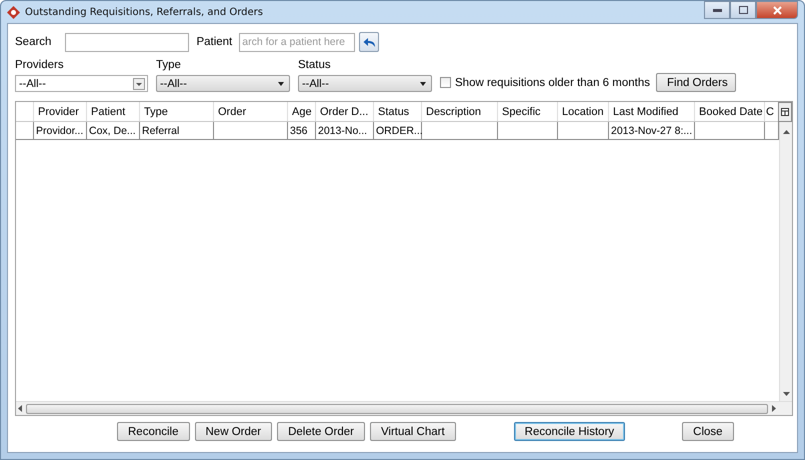 The height and width of the screenshot is (460, 805). I want to click on search-label: Search, so click(33, 42).